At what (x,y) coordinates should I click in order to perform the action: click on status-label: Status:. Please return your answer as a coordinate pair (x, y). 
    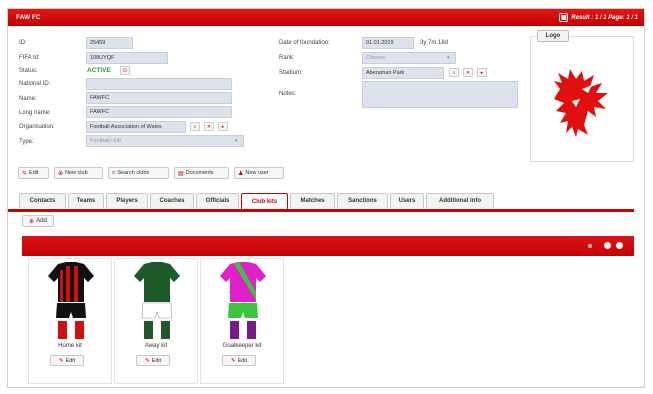
    Looking at the image, I should click on (28, 71).